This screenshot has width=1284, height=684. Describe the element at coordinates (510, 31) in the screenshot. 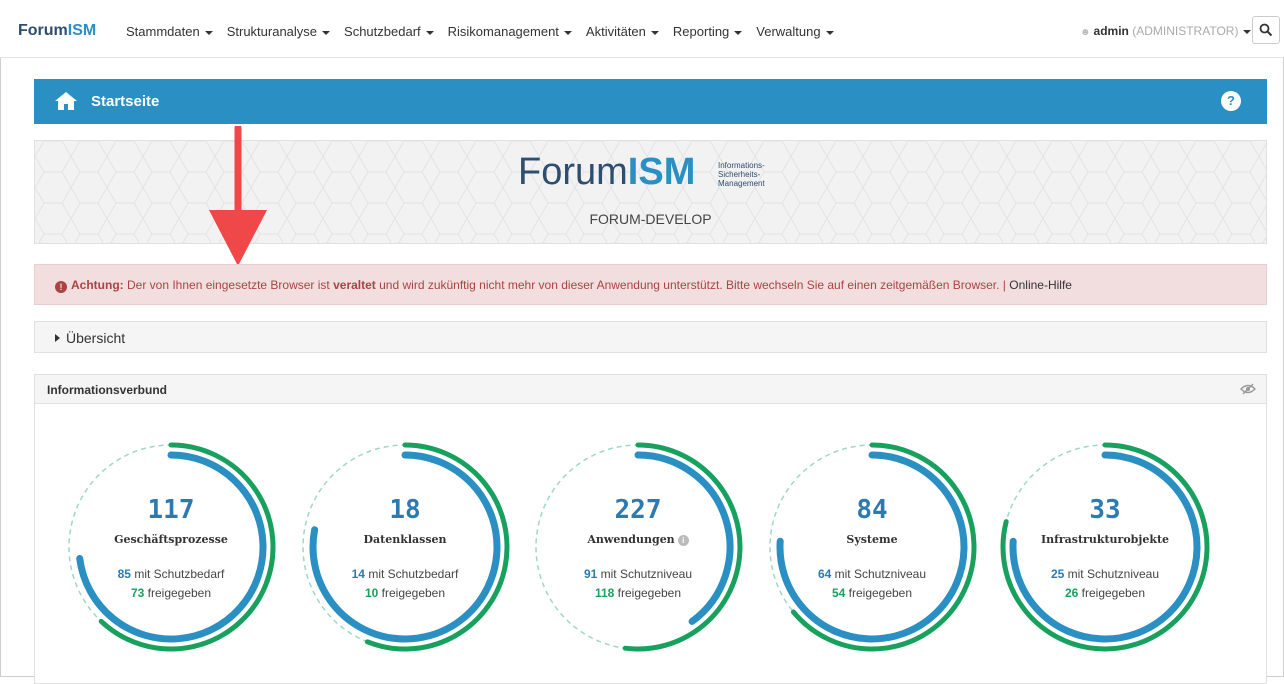

I see `menu-risikomanagement: Risikomanagement` at that location.